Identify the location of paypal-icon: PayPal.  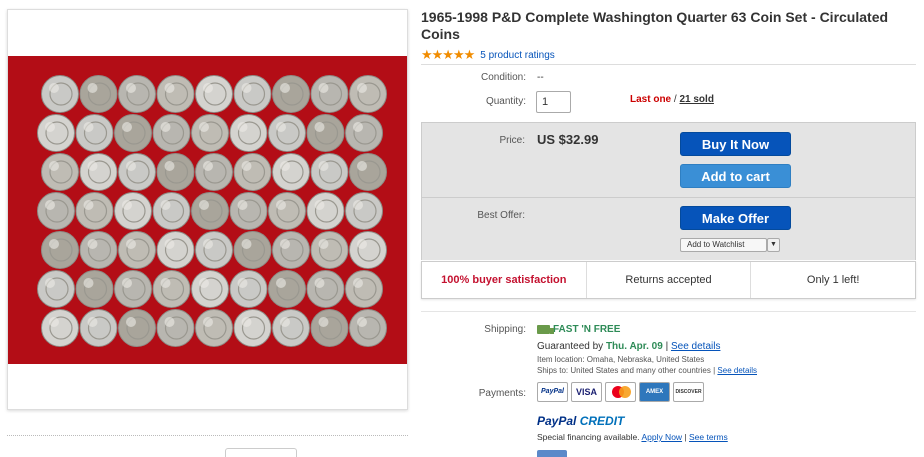
(552, 392).